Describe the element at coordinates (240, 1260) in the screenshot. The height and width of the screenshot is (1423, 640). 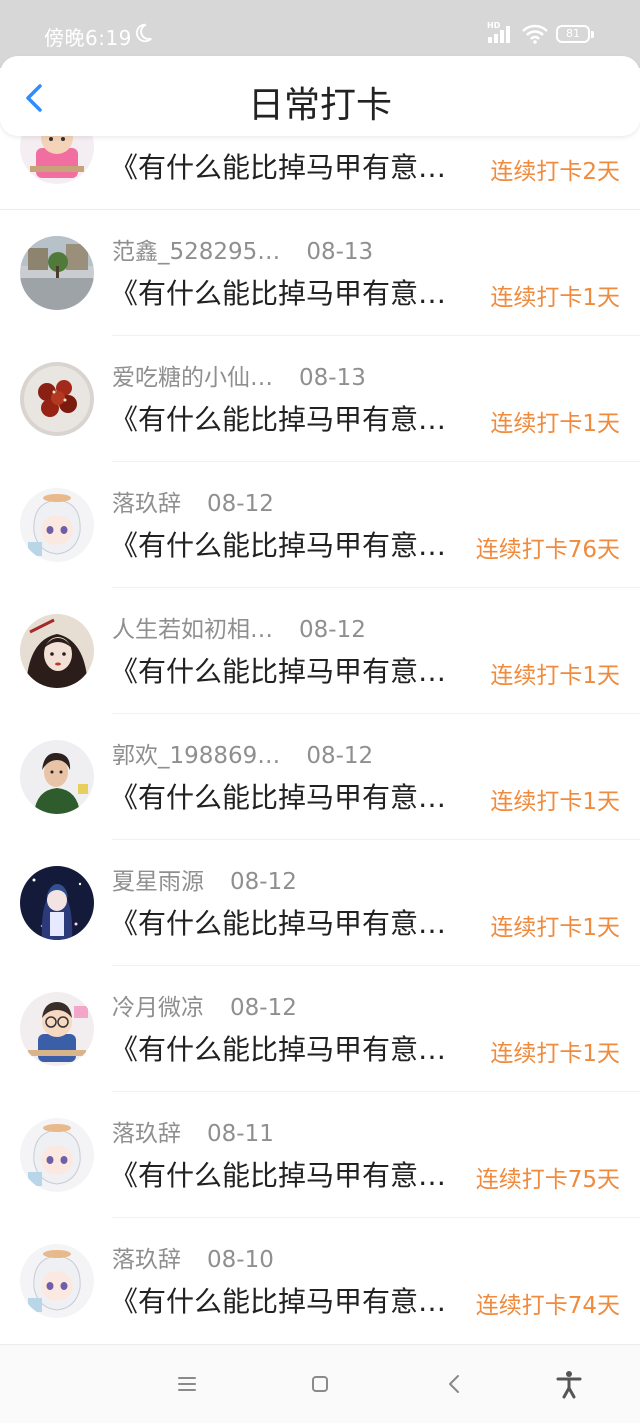
I see `record-date: 08-10` at that location.